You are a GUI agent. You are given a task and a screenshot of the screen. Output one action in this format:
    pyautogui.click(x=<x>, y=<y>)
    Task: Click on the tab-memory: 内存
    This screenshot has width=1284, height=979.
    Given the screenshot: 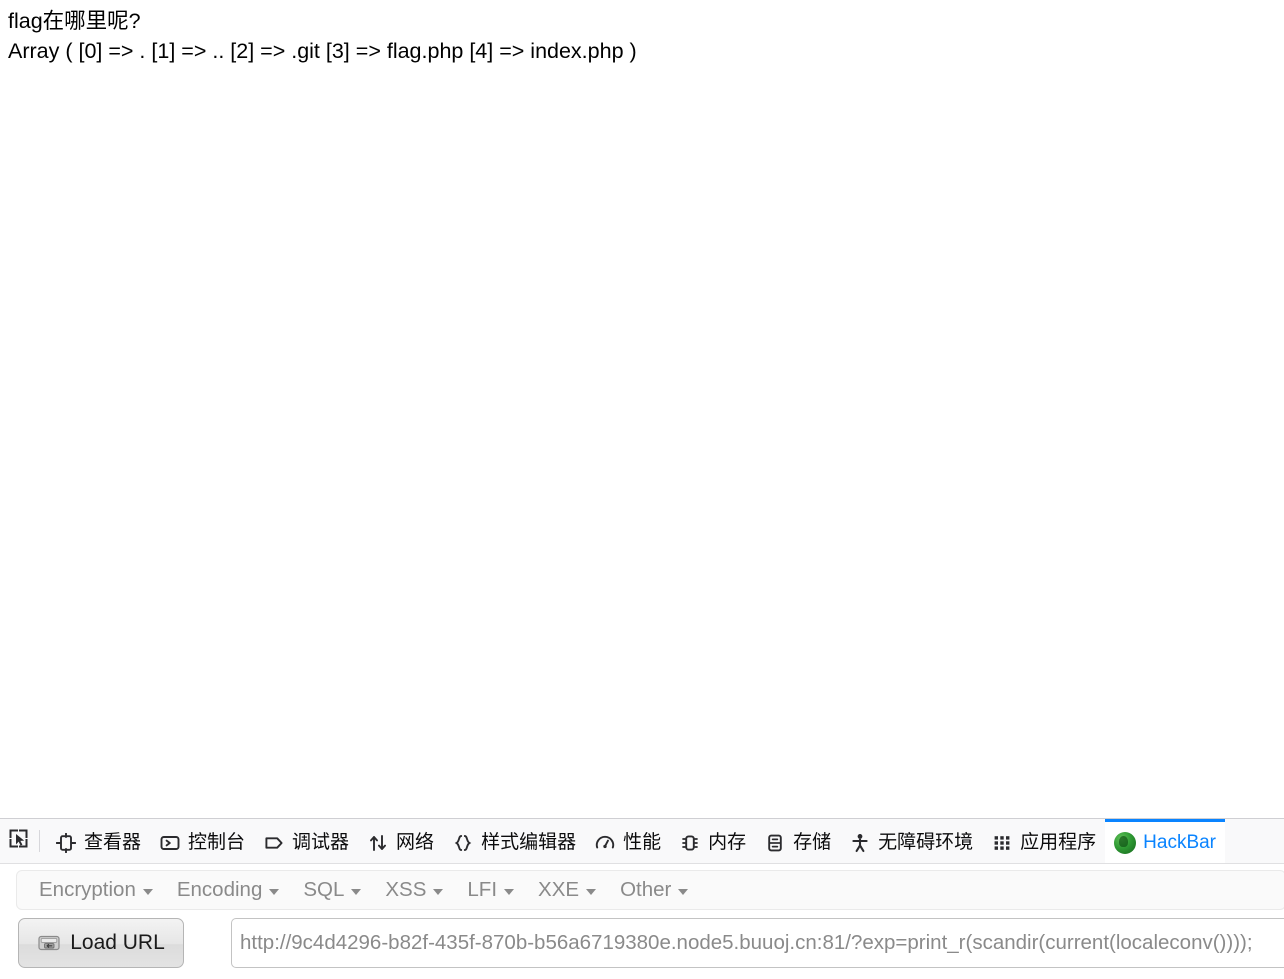 What is the action you would take?
    pyautogui.click(x=712, y=841)
    